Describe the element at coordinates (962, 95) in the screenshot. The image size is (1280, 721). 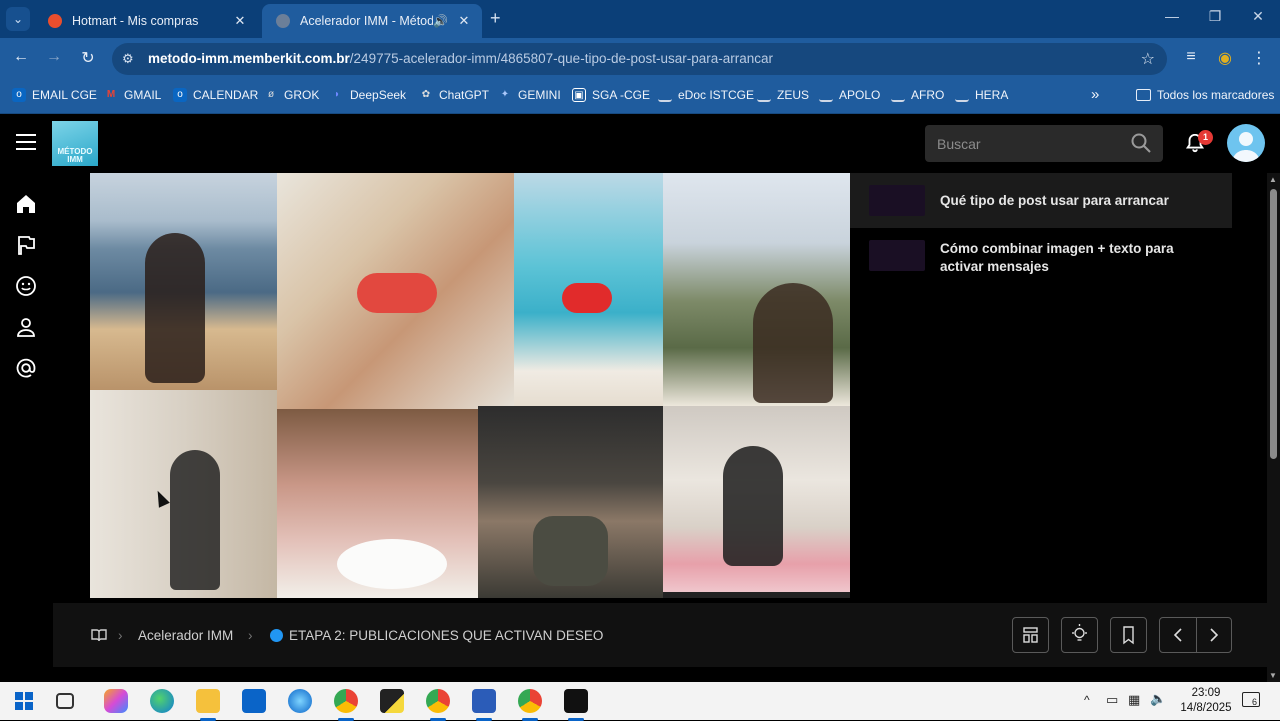
I see `hera-icon` at that location.